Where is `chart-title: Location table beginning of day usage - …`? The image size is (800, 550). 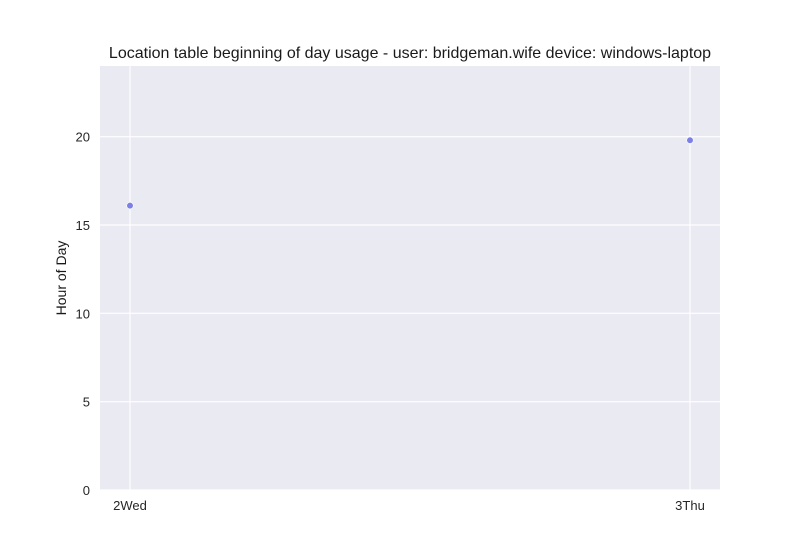 chart-title: Location table beginning of day usage - … is located at coordinates (410, 53).